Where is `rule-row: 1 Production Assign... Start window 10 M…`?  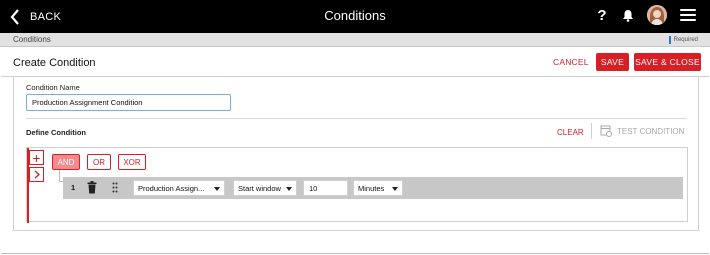
rule-row: 1 Production Assign... Start window 10 M… is located at coordinates (373, 188).